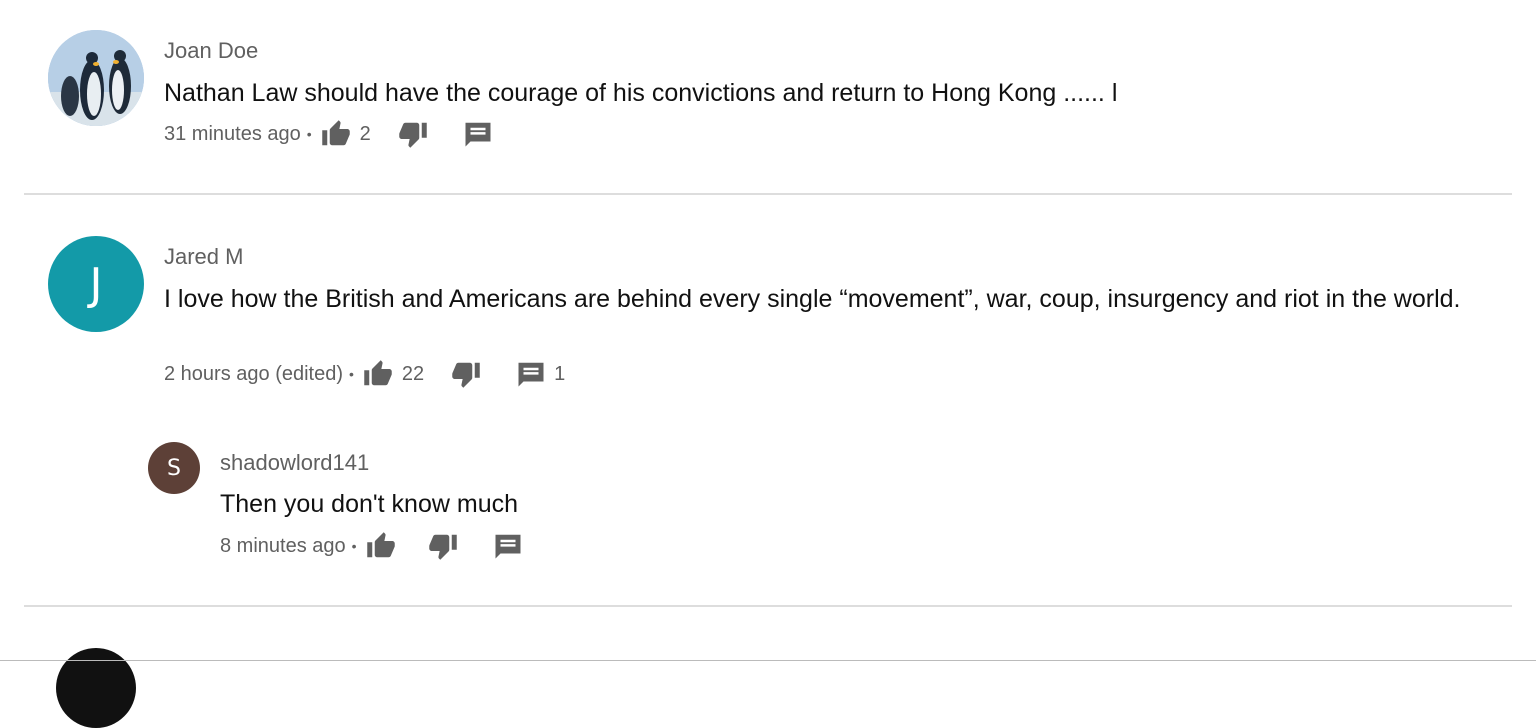 The image size is (1536, 728). I want to click on comment-actions: 8 minutes ago •, so click(371, 546).